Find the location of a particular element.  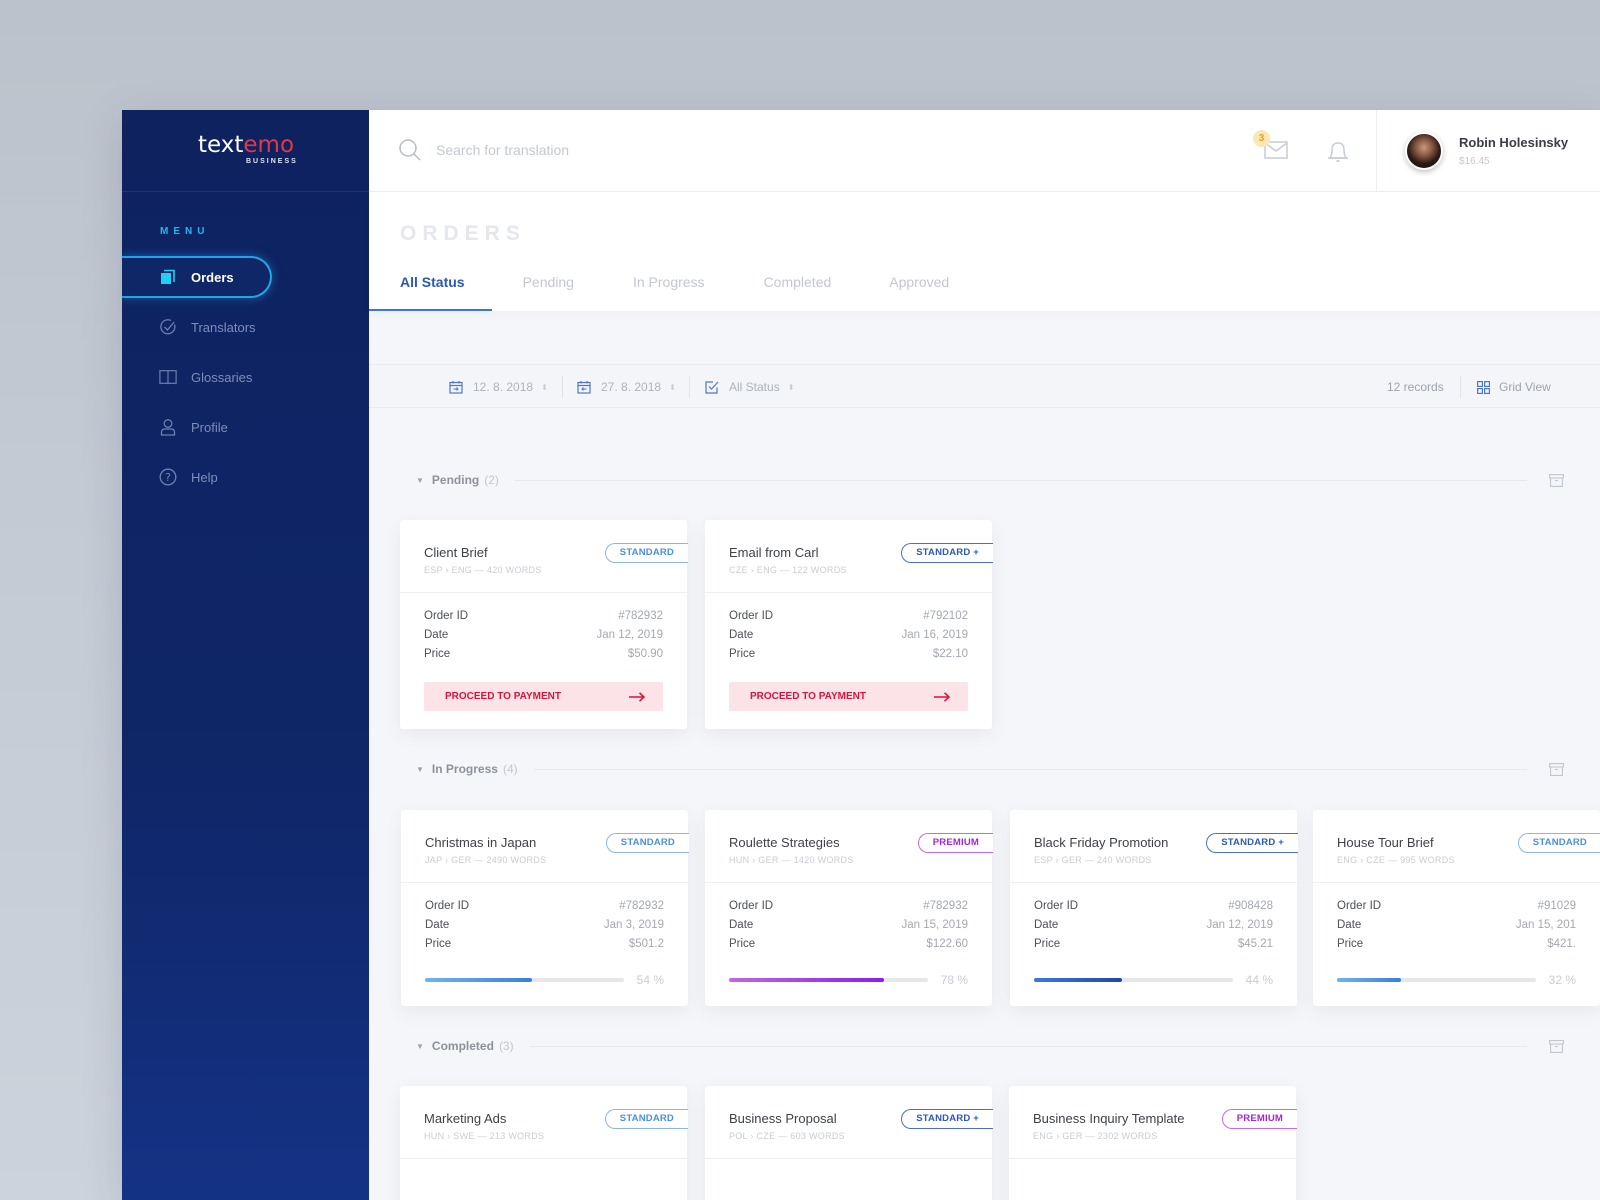

menu-label: MENU is located at coordinates (185, 231).